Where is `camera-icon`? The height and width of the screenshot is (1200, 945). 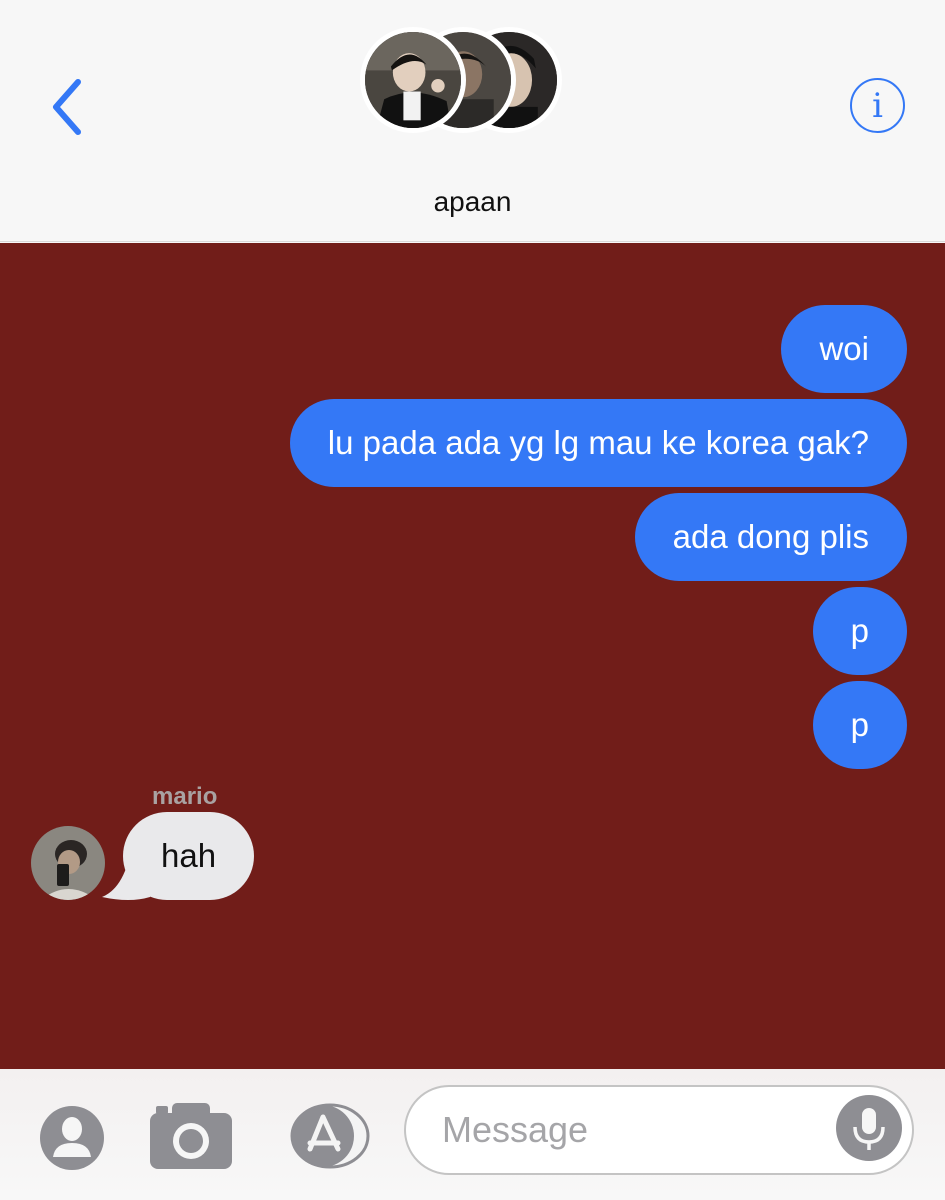
camera-icon is located at coordinates (191, 1136).